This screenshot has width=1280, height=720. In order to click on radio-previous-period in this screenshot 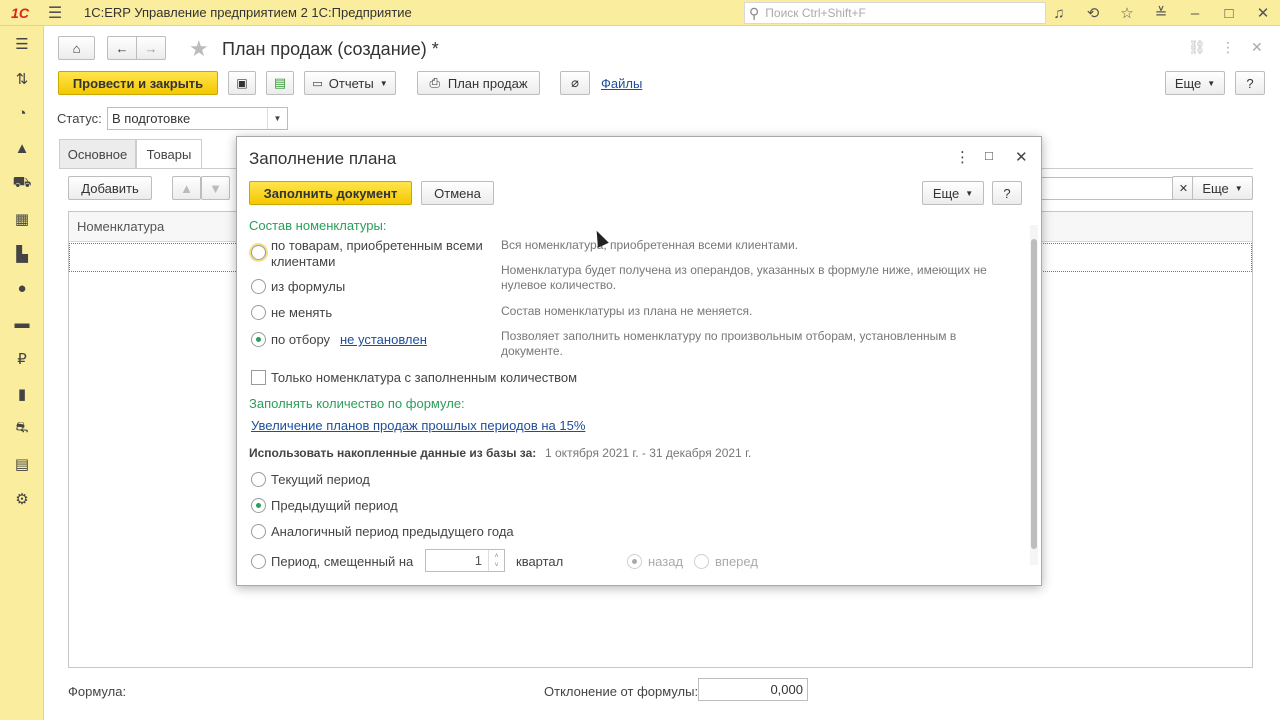, I will do `click(258, 505)`.